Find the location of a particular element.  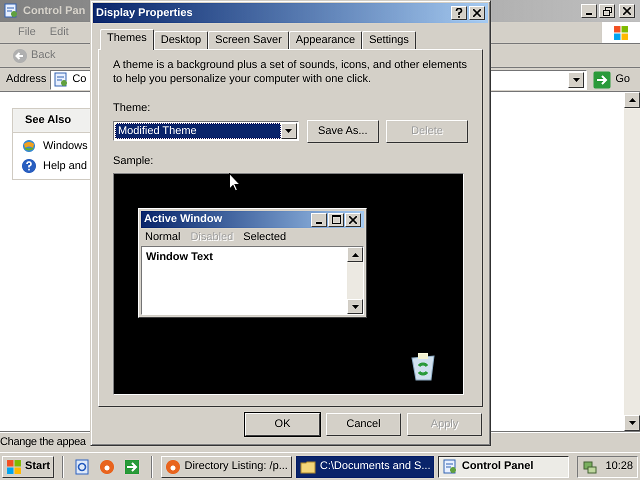

window-title: Active Window is located at coordinates (184, 220).